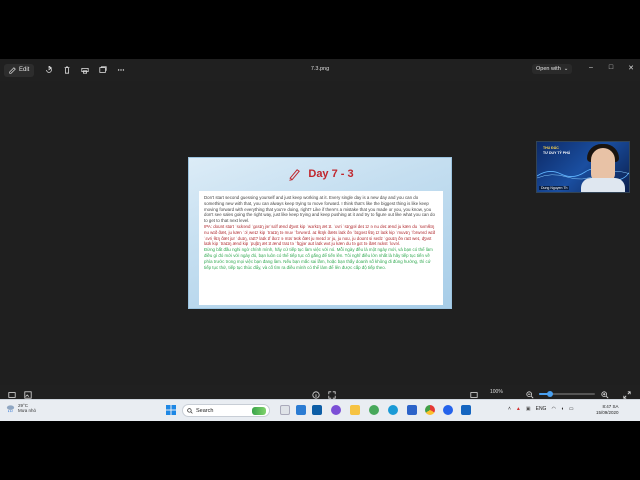 This screenshot has height=480, width=640. What do you see at coordinates (285, 410) in the screenshot?
I see `task-view-icon` at bounding box center [285, 410].